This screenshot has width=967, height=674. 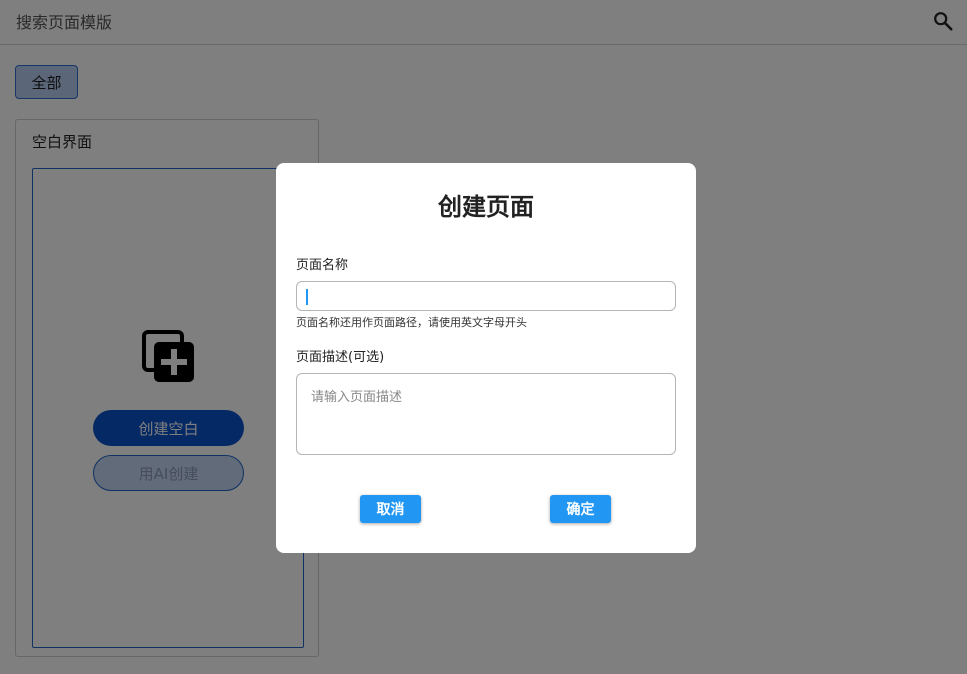 I want to click on page-name-hint: 页面名称还用作页面路径，请使用英文字母开头, so click(x=411, y=322).